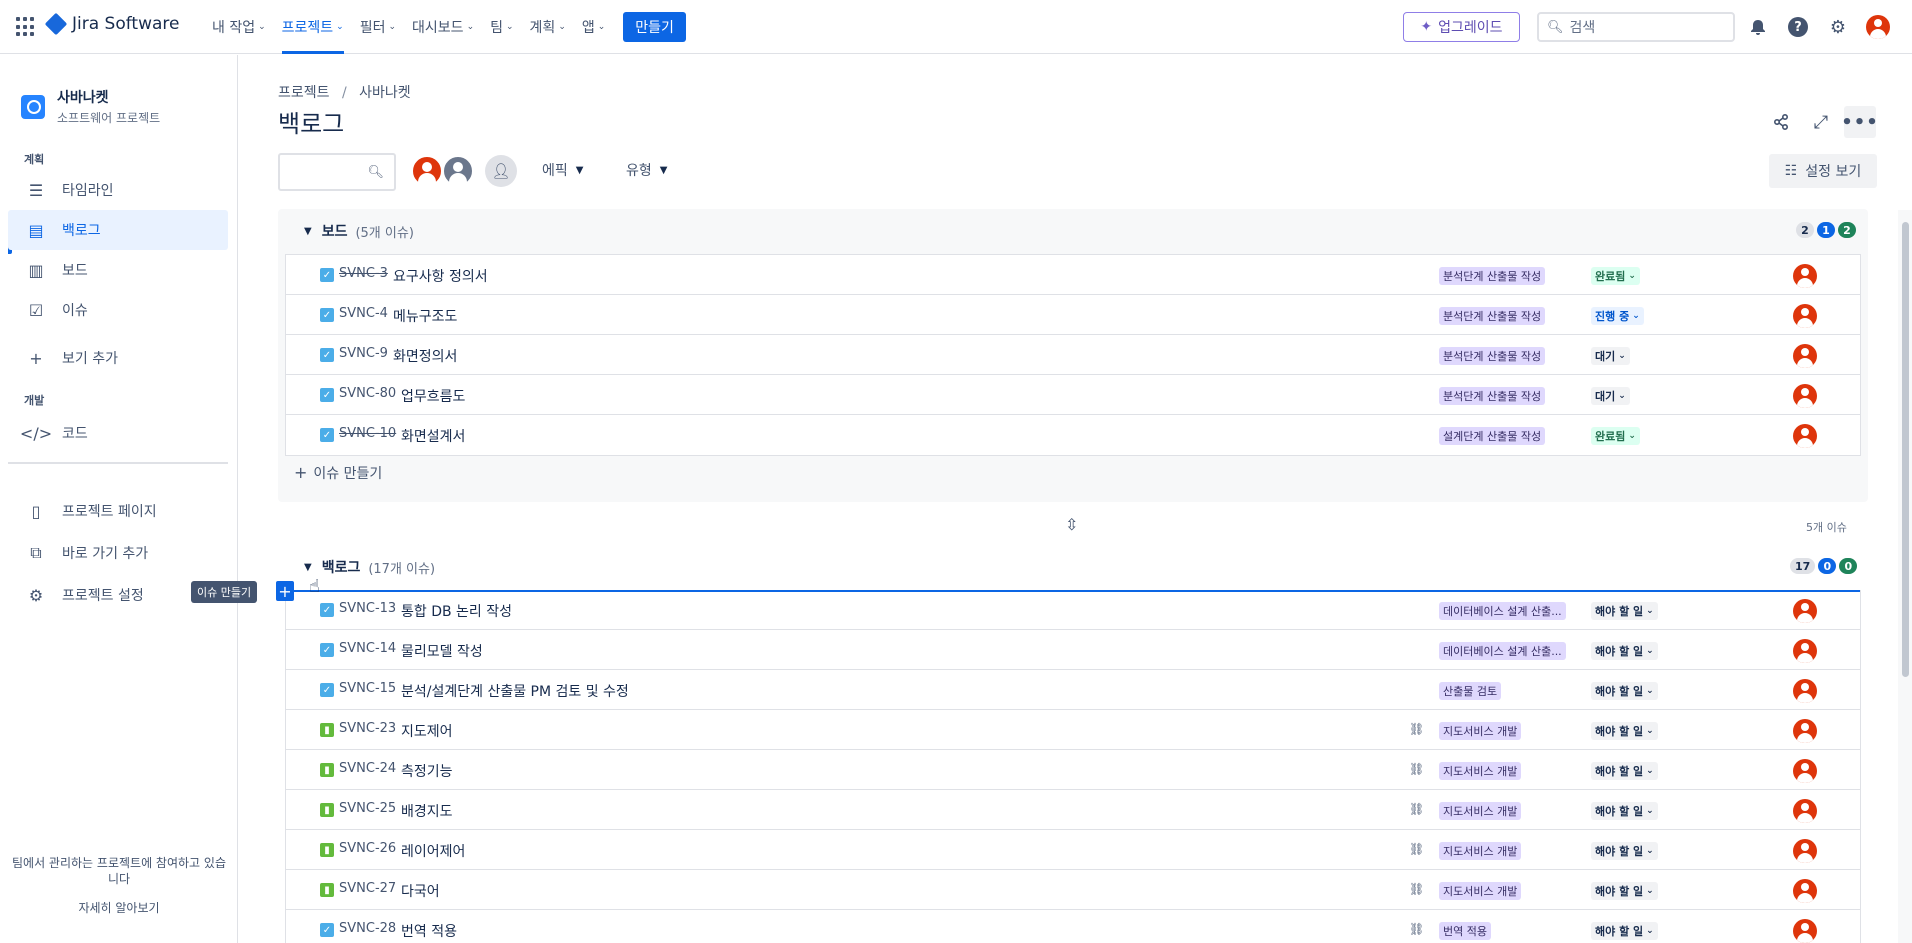  I want to click on sidebar-item-code: </> 코드, so click(118, 433).